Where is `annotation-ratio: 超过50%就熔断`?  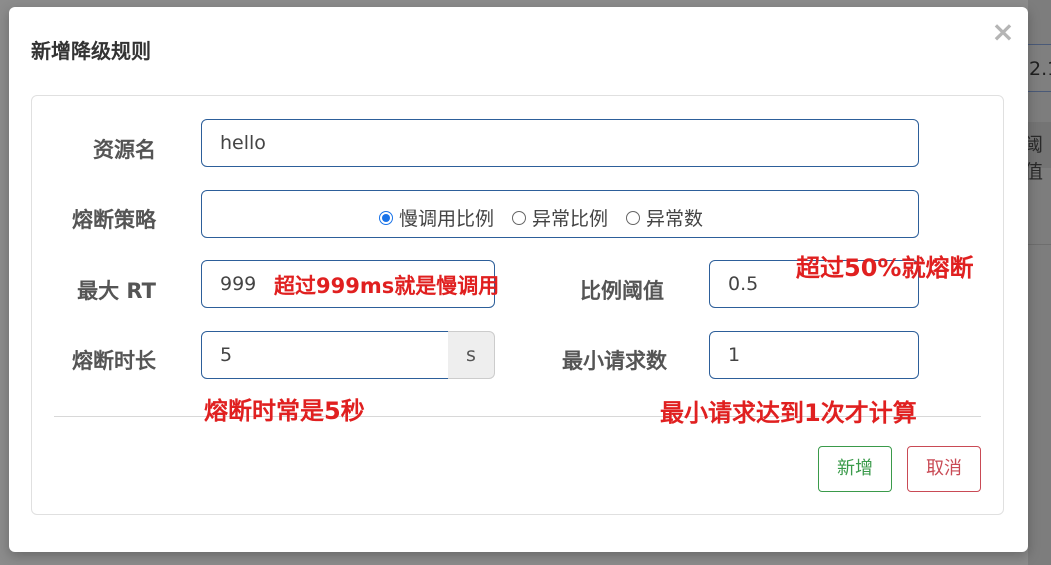
annotation-ratio: 超过50%就熔断 is located at coordinates (885, 268).